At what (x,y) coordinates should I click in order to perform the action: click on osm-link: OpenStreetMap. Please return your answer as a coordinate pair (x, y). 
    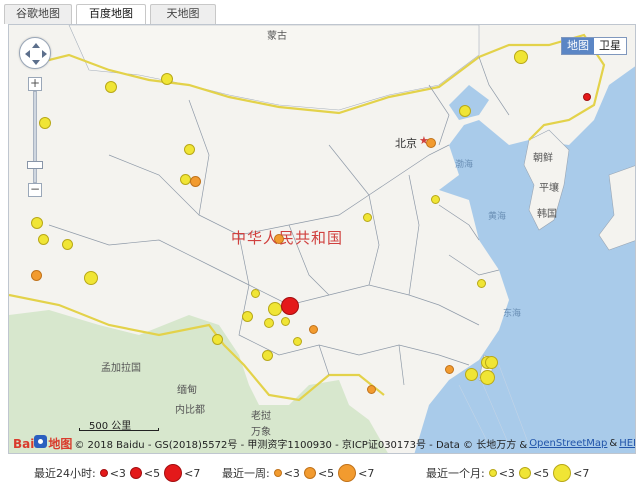
    Looking at the image, I should click on (568, 443).